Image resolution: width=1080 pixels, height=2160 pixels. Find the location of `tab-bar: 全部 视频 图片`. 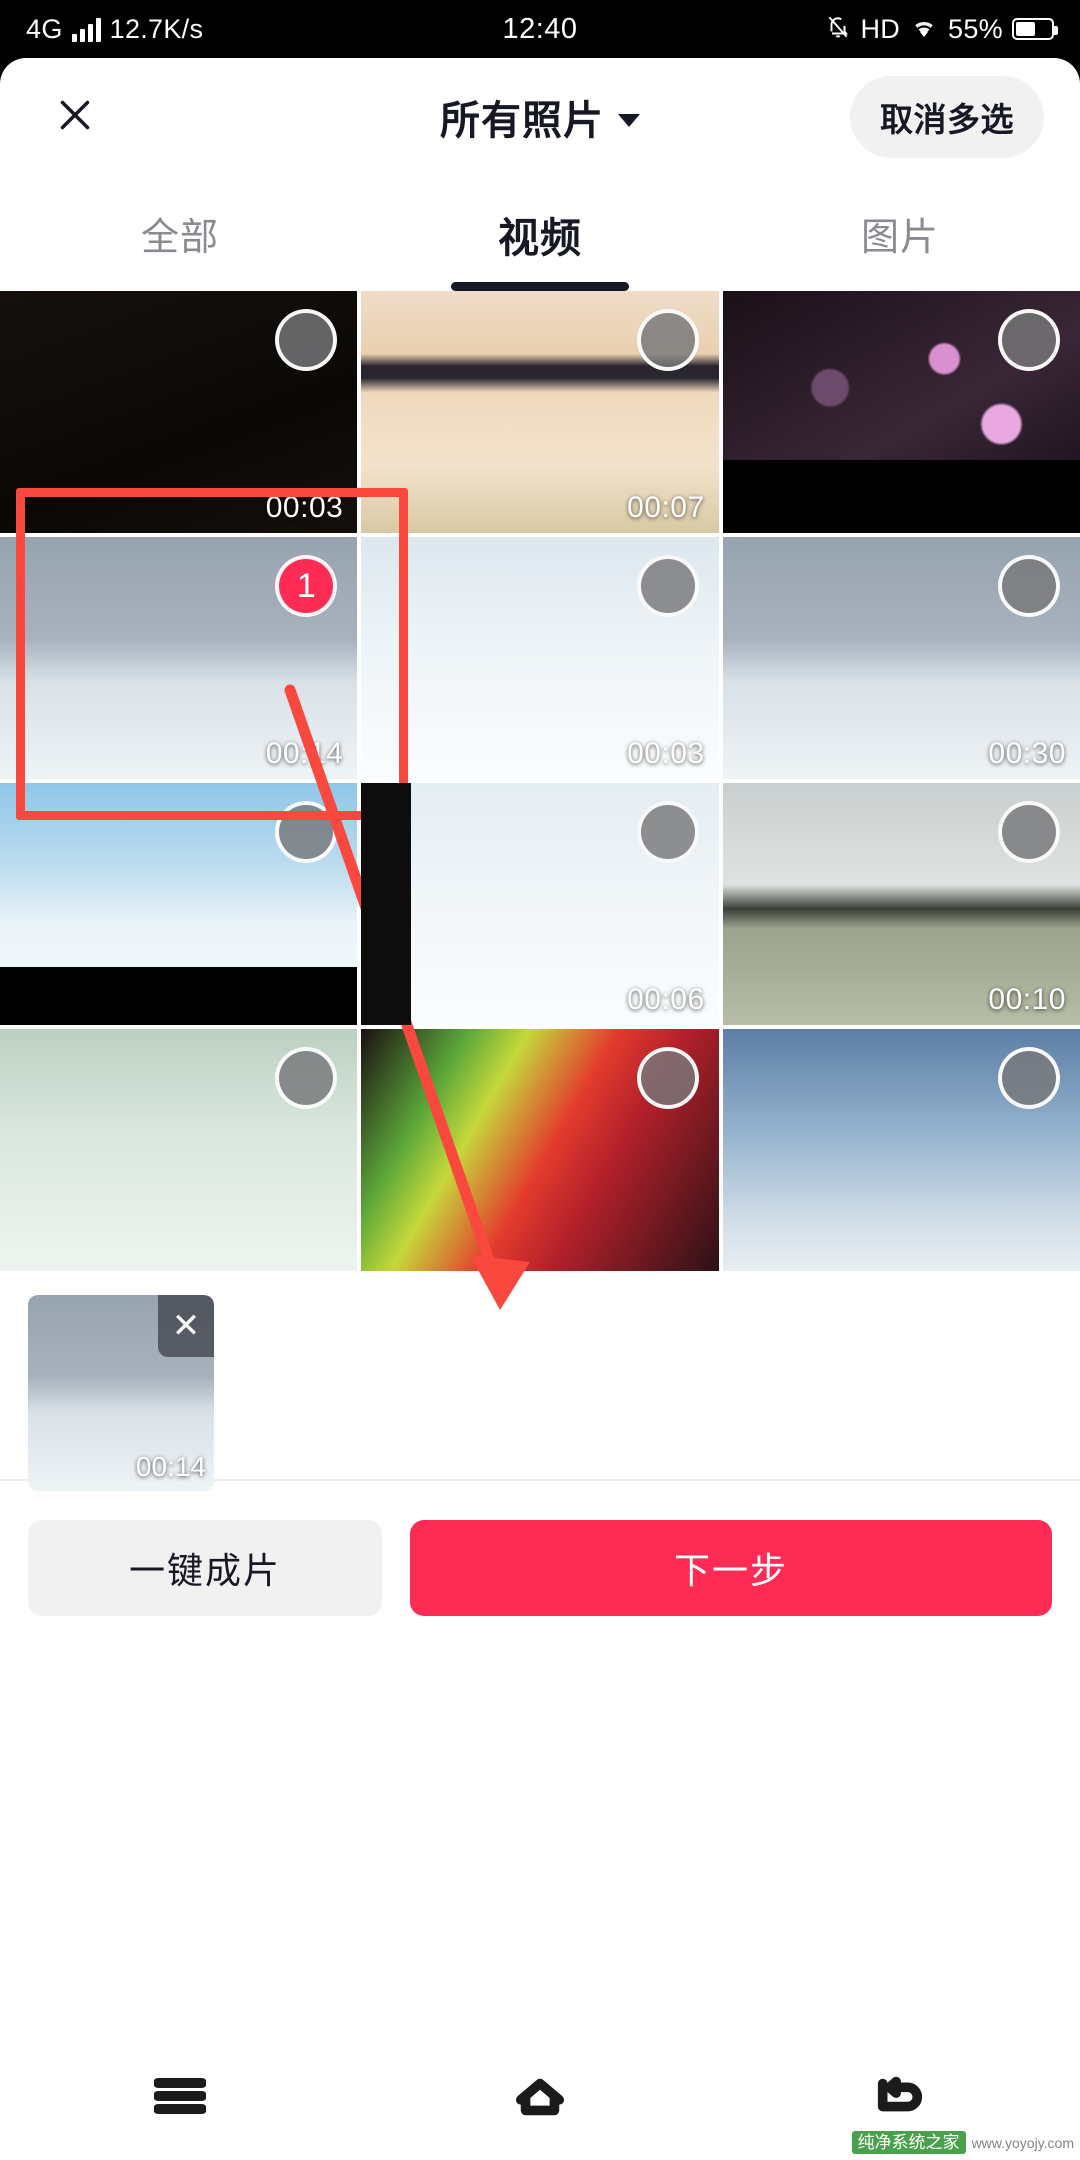

tab-bar: 全部 视频 图片 is located at coordinates (540, 233).